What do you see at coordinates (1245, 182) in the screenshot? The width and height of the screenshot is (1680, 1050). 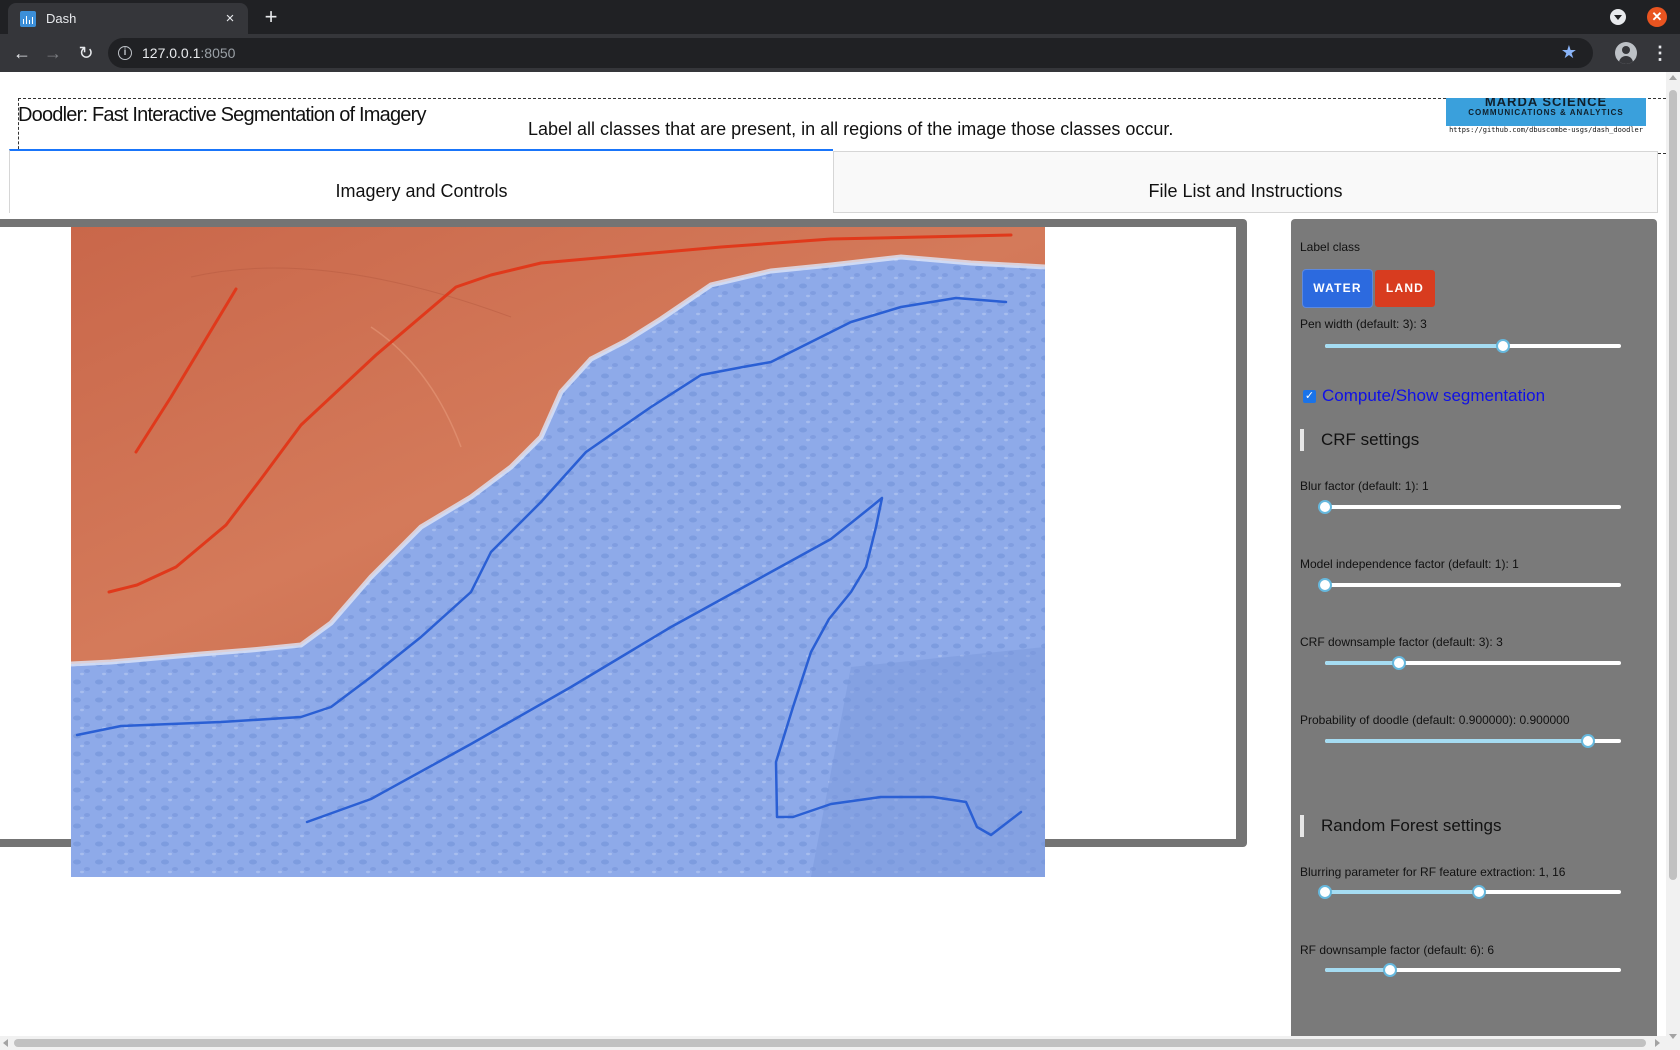 I see `tab-file-list-and-instructions: File List and Instructions` at bounding box center [1245, 182].